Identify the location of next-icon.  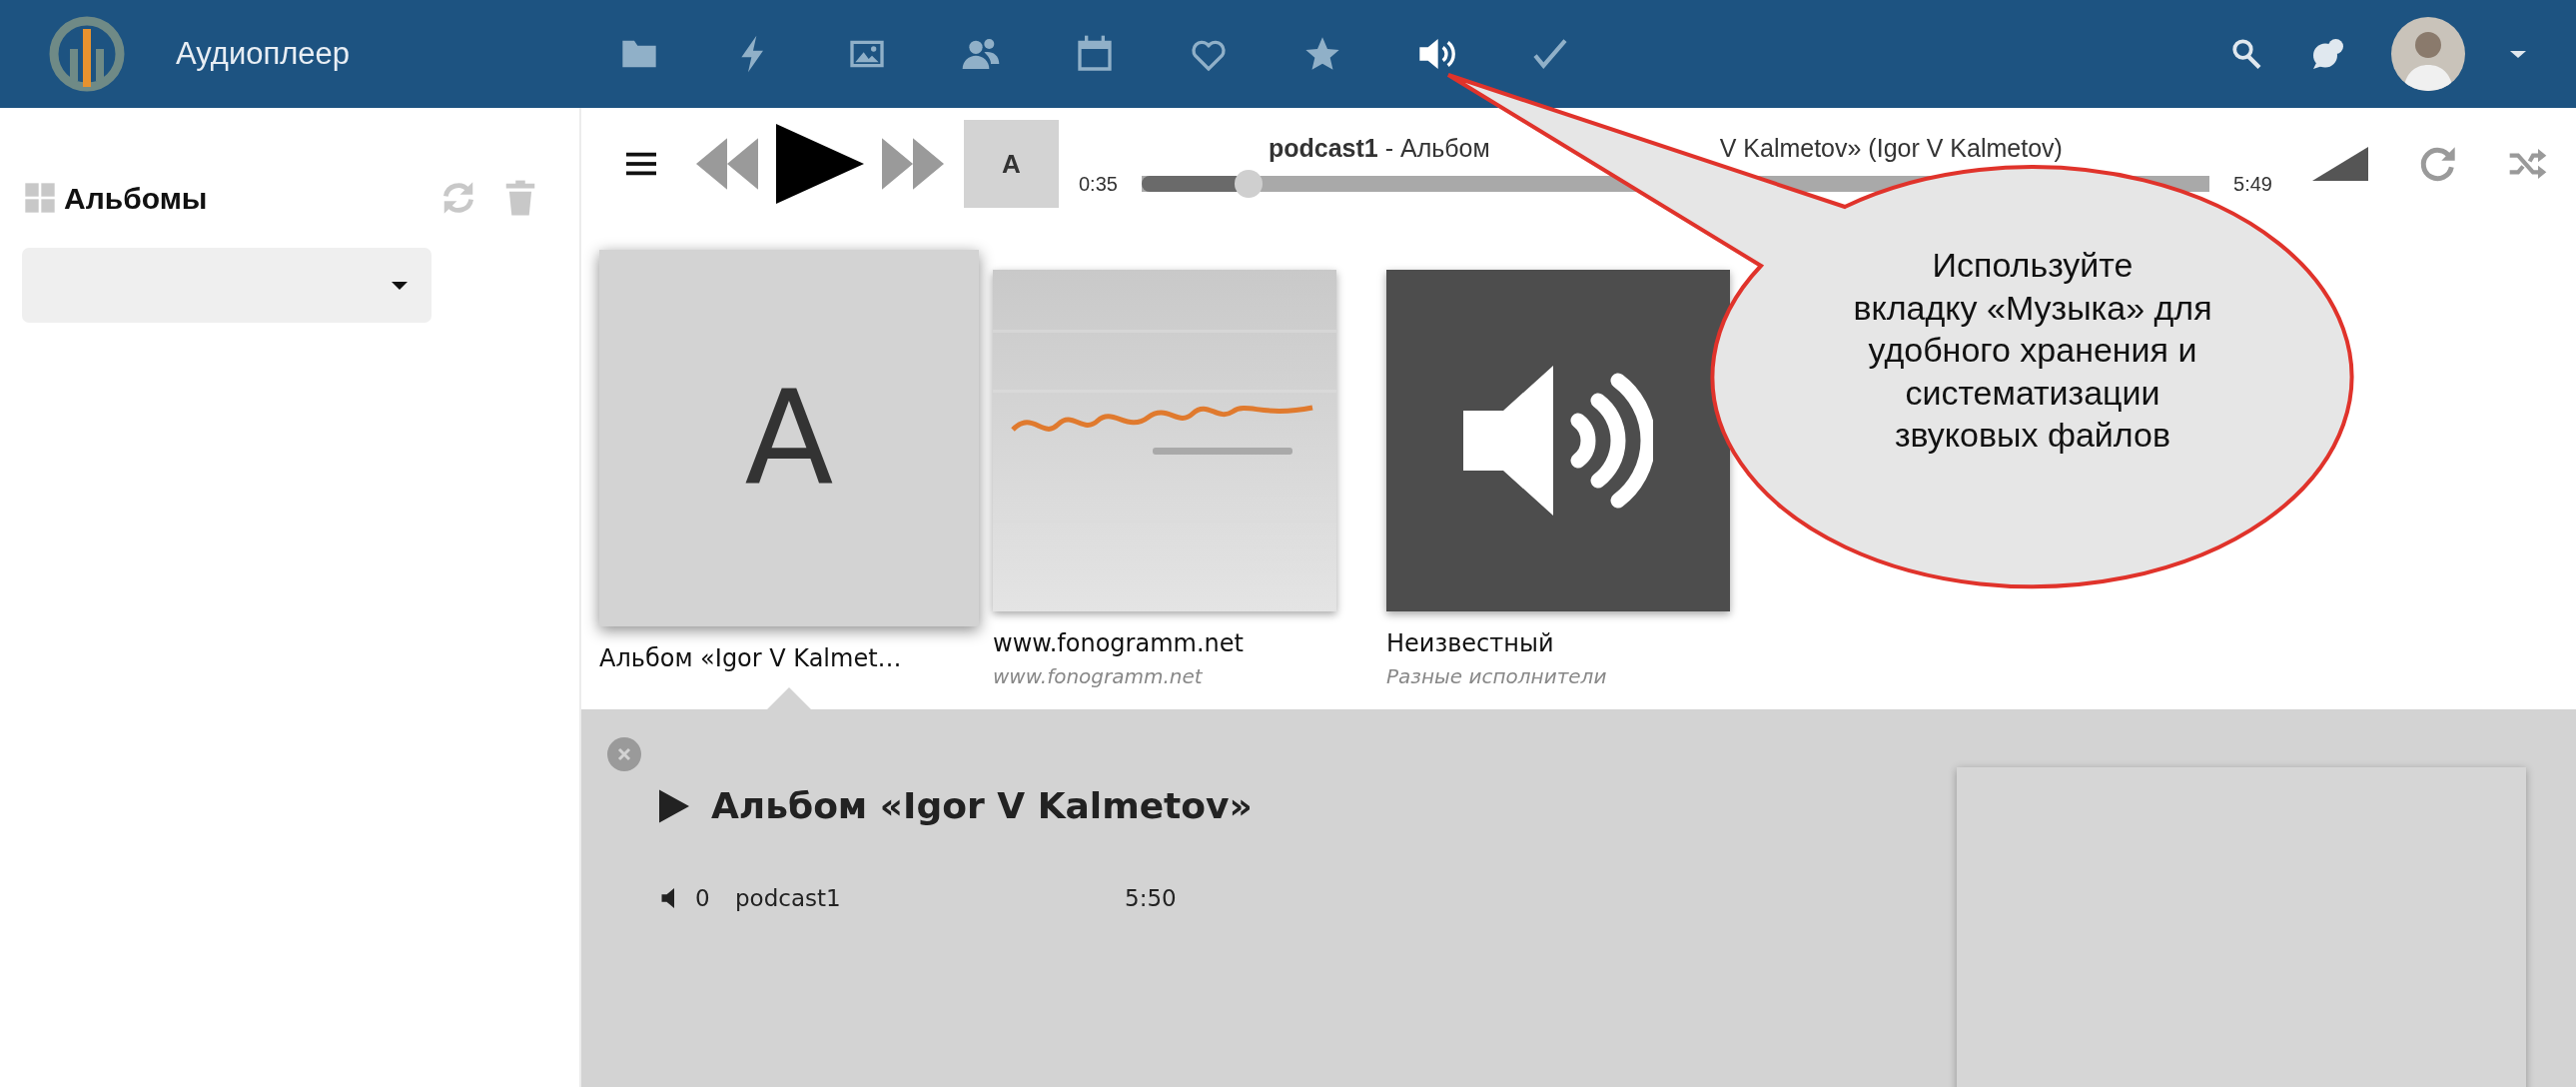
(913, 164).